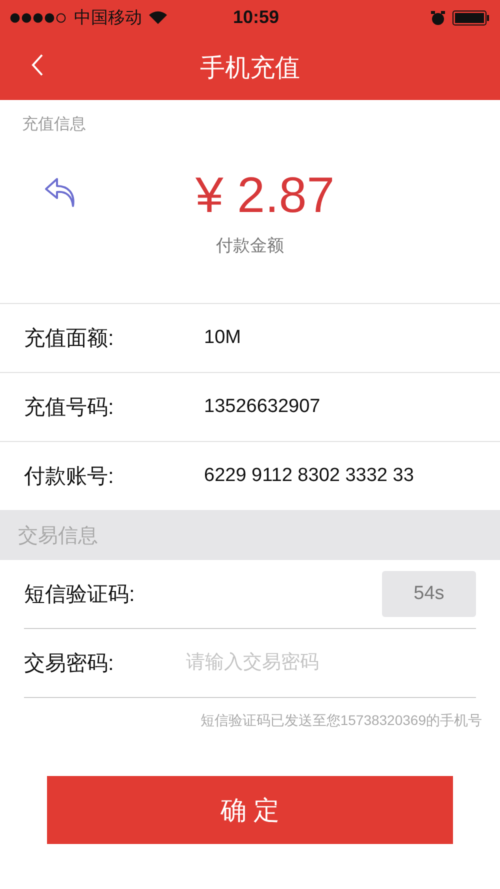  What do you see at coordinates (250, 810) in the screenshot?
I see `confirm-button: 确 定` at bounding box center [250, 810].